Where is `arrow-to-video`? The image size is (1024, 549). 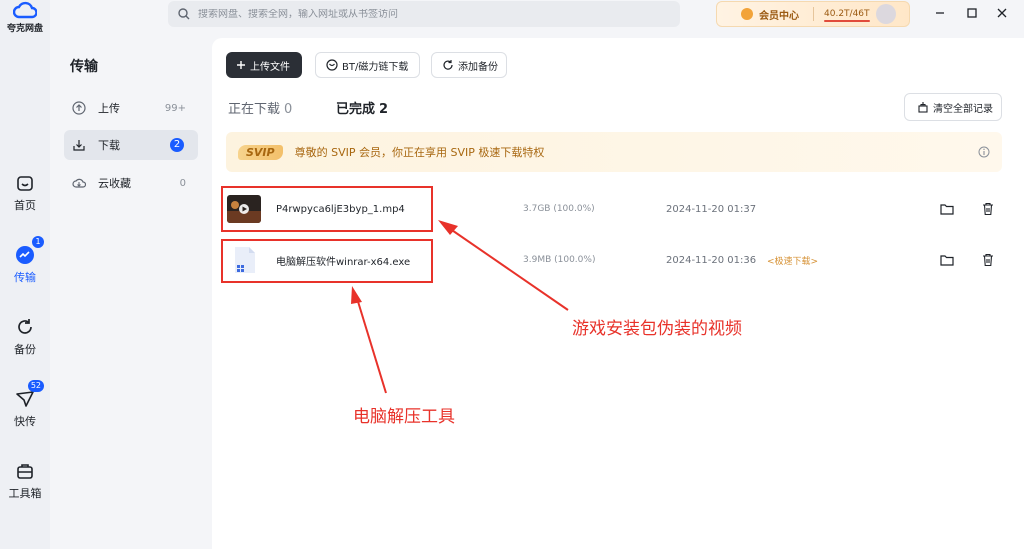 arrow-to-video is located at coordinates (503, 265).